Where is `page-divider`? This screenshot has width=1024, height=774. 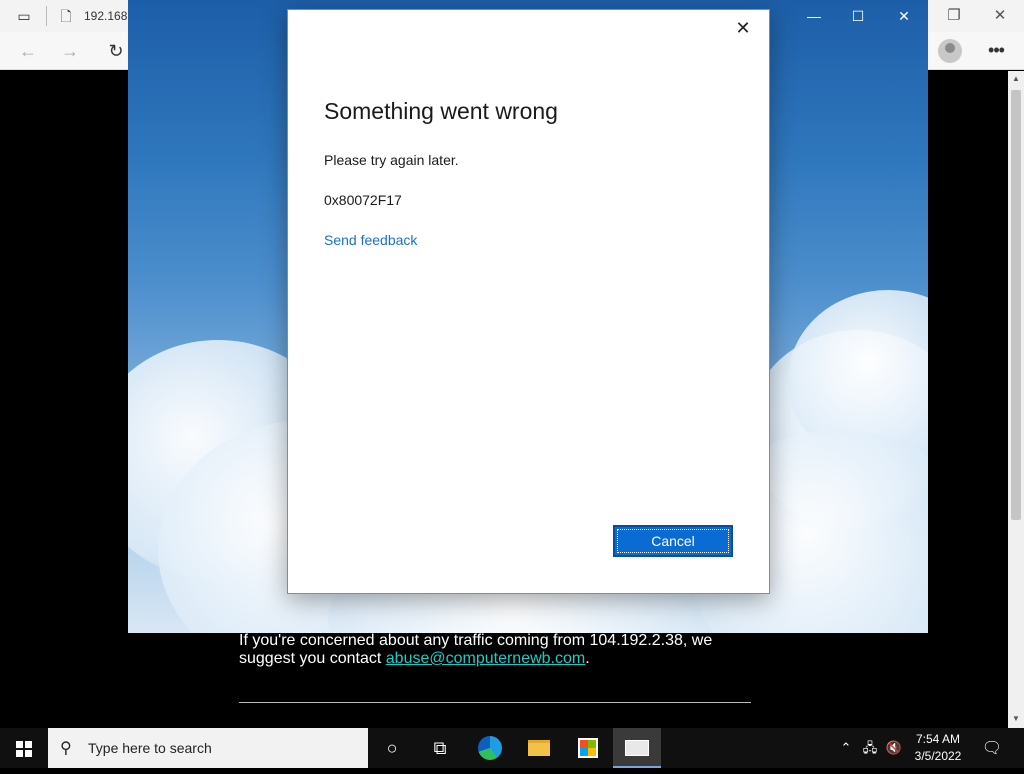
page-divider is located at coordinates (495, 702).